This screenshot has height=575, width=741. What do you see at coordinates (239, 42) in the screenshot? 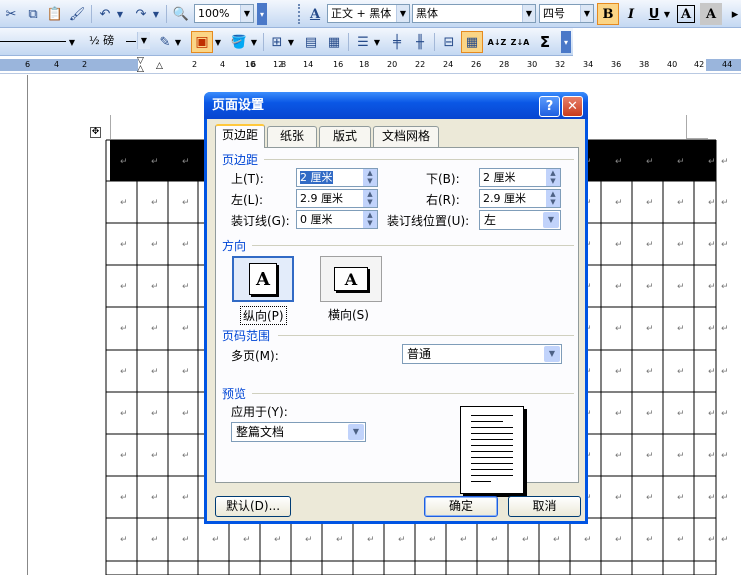
I see `shading-color-icon: 🪣` at bounding box center [239, 42].